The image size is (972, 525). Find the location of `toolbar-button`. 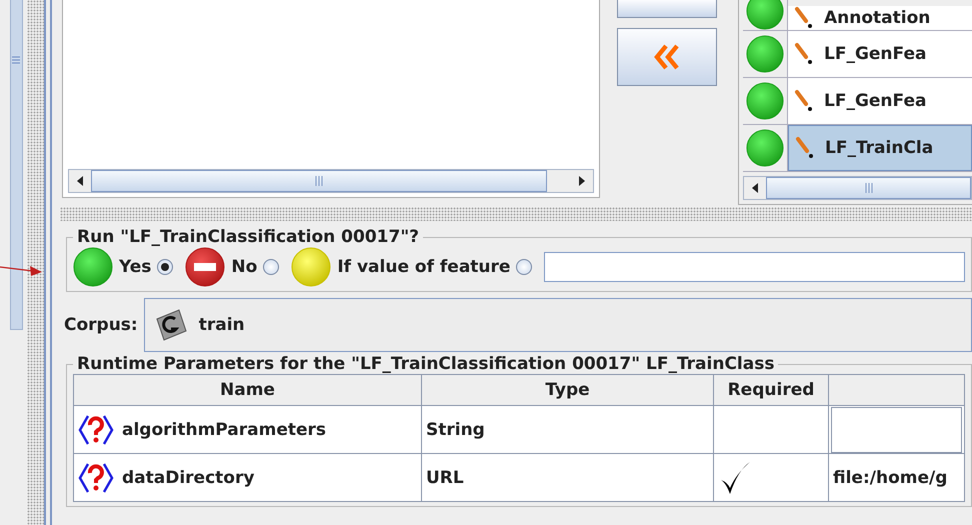

toolbar-button is located at coordinates (667, 9).